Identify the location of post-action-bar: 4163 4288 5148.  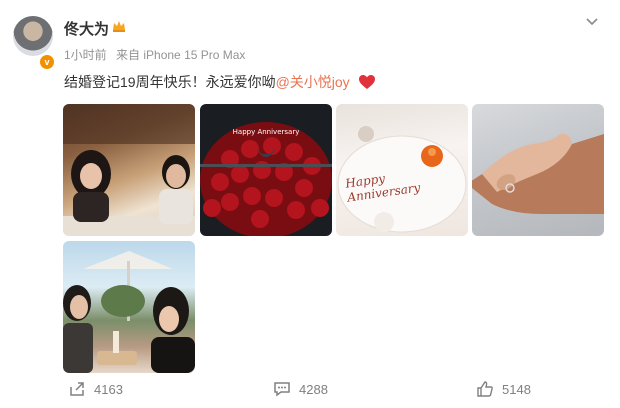
(310, 394).